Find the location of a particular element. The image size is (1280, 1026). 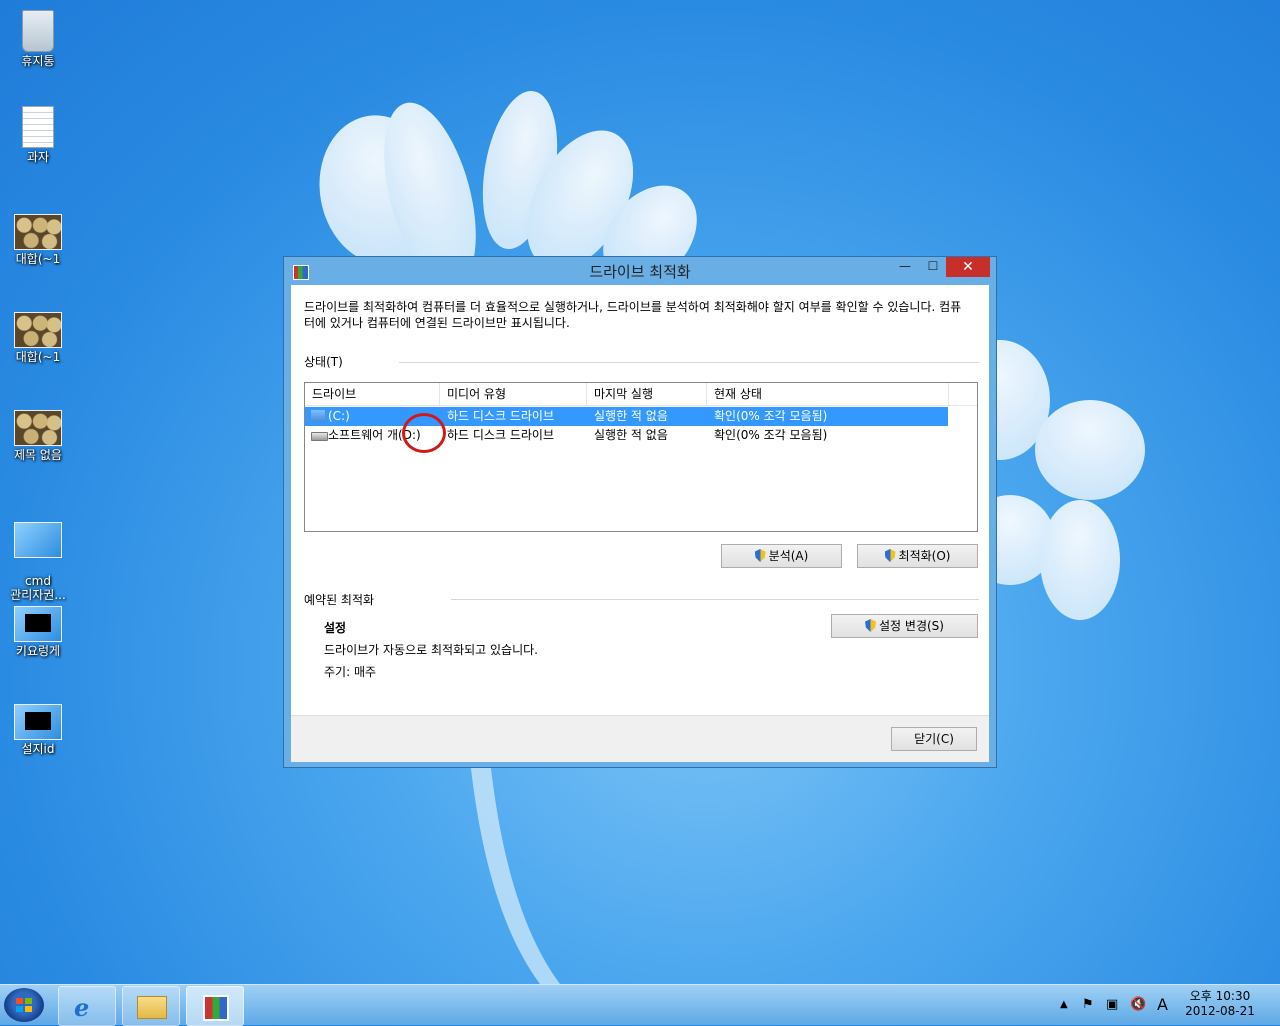

maximize-button: ☐ is located at coordinates (933, 267).